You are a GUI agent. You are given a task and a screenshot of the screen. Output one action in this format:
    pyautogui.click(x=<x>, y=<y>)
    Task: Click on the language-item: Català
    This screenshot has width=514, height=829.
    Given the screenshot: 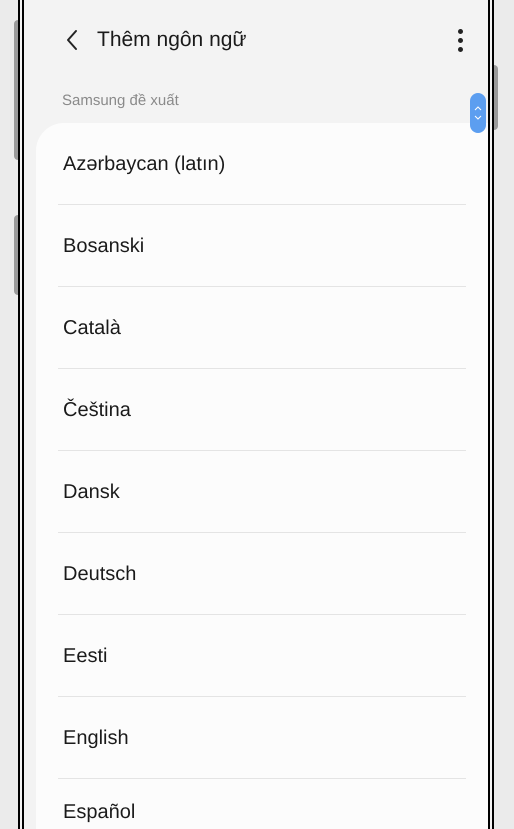 What is the action you would take?
    pyautogui.click(x=89, y=327)
    